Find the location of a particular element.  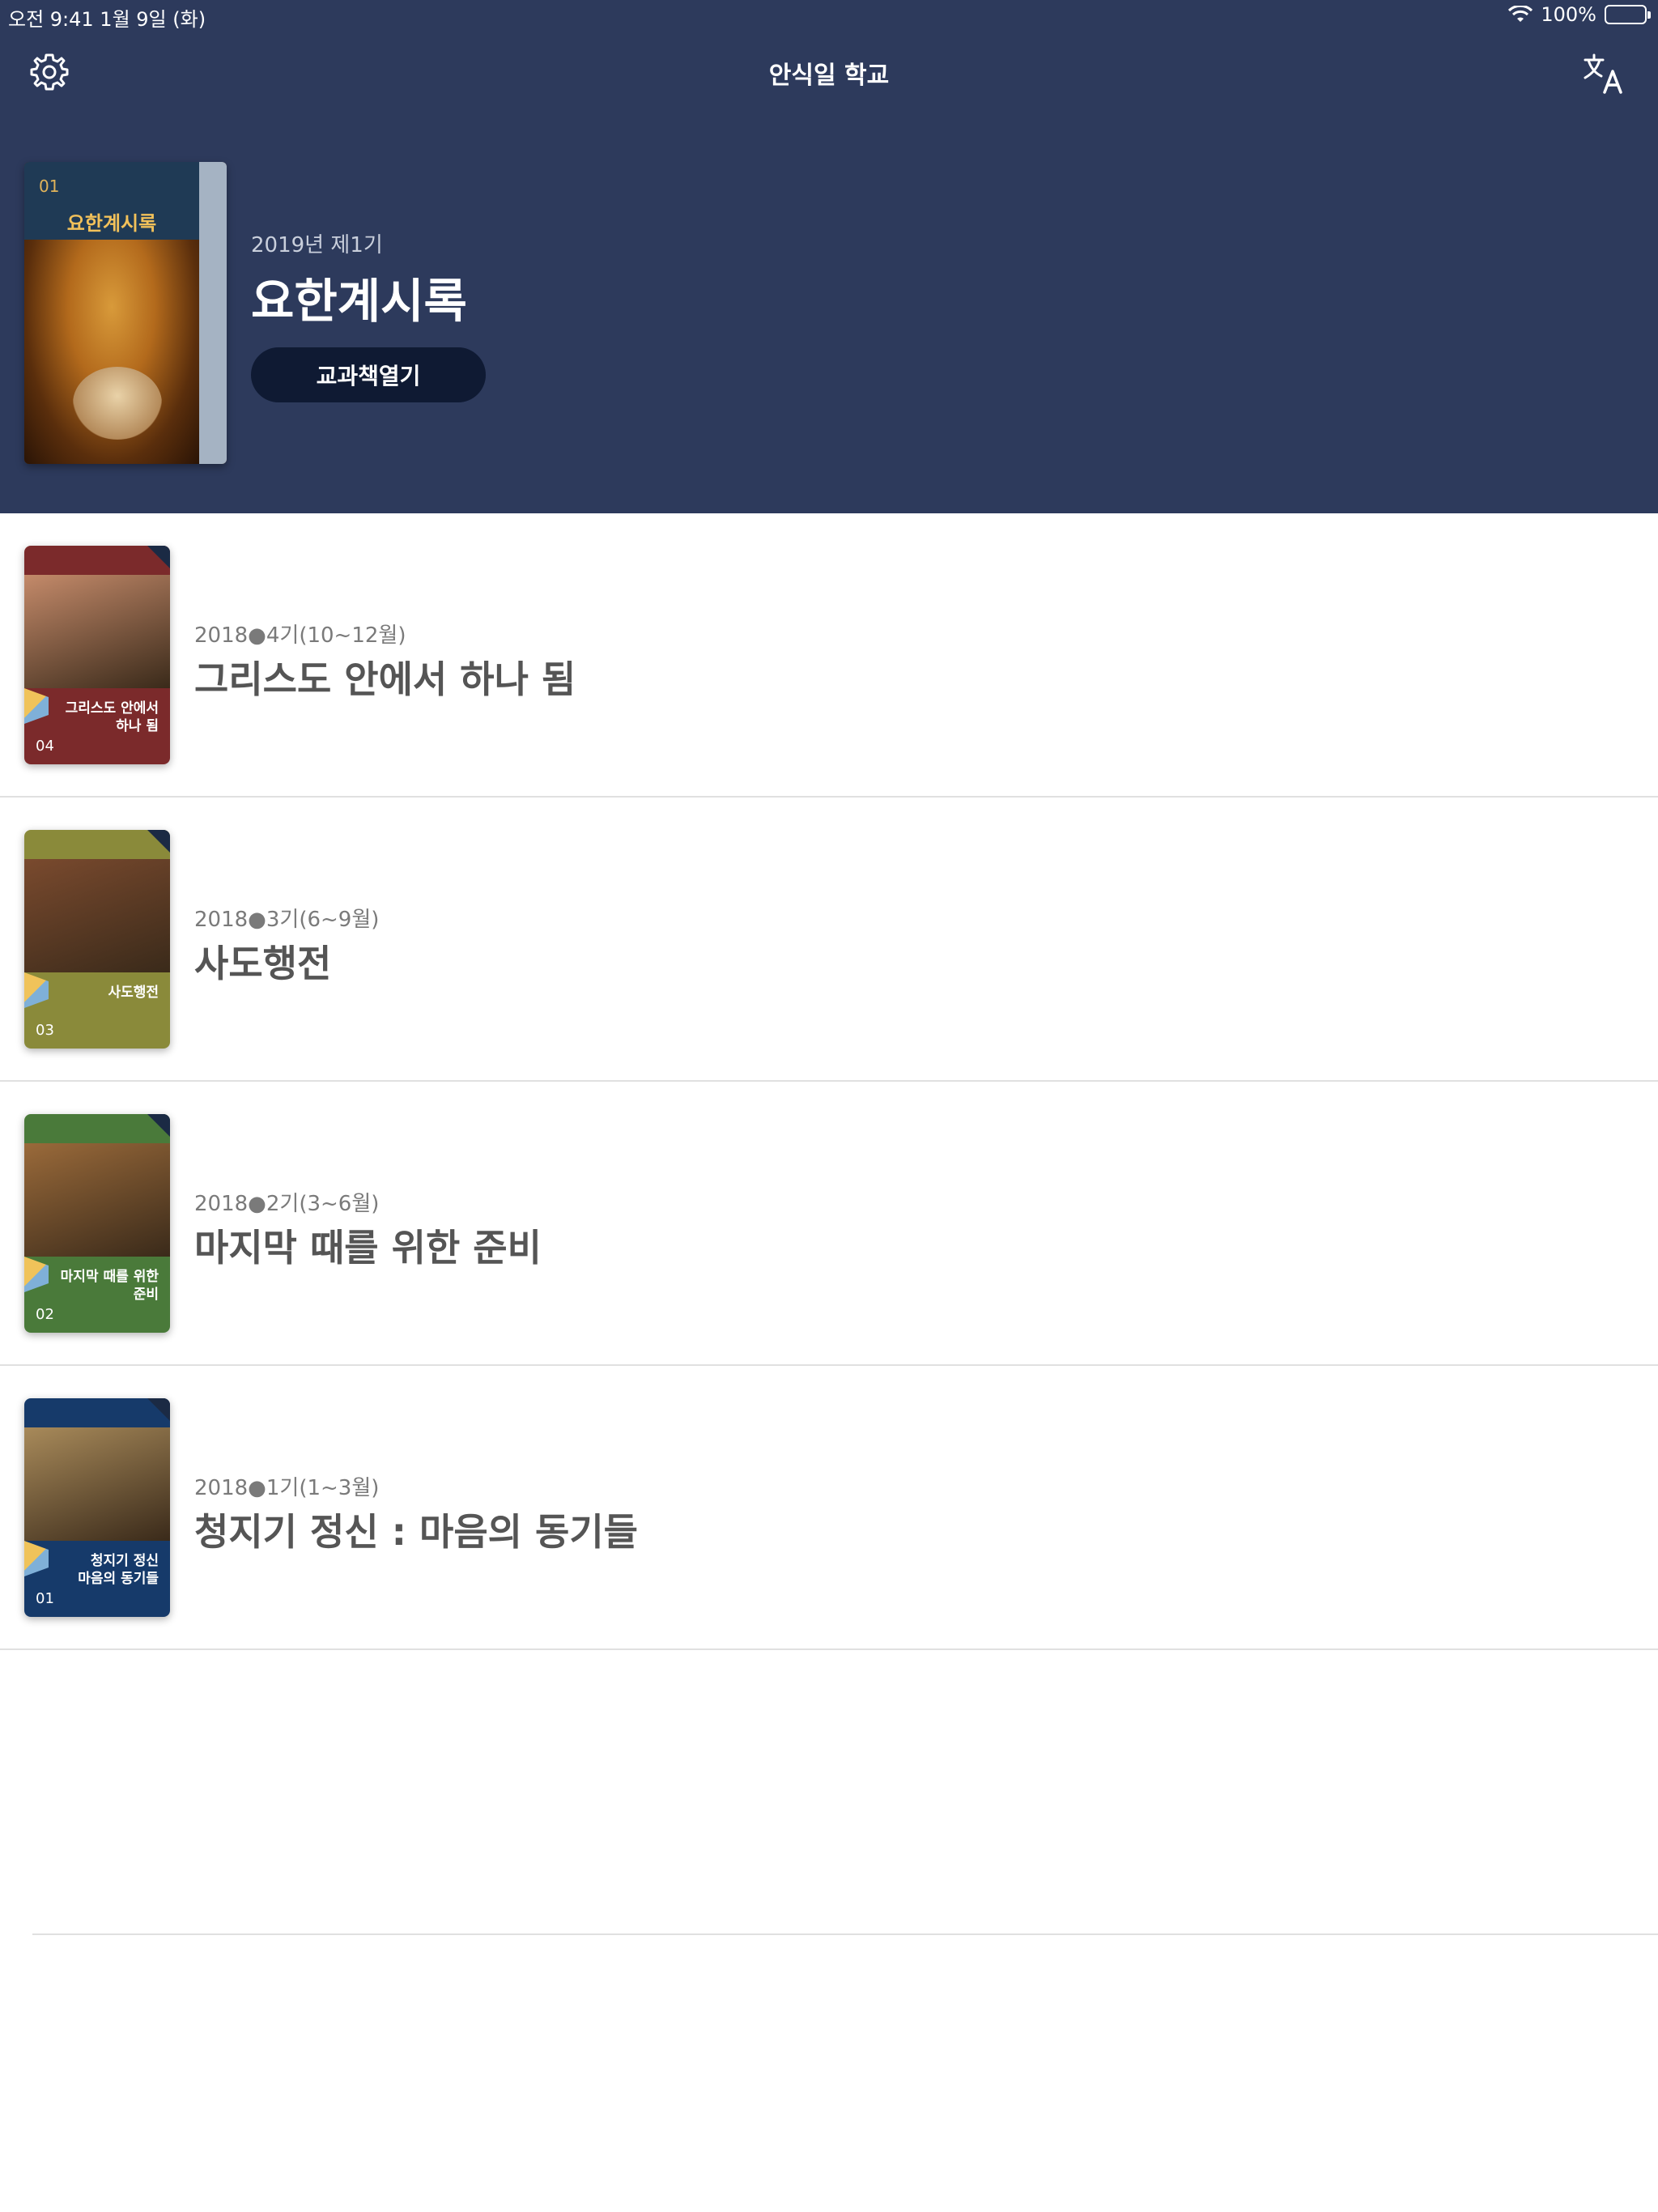

battery-percent: 100% is located at coordinates (1568, 14).